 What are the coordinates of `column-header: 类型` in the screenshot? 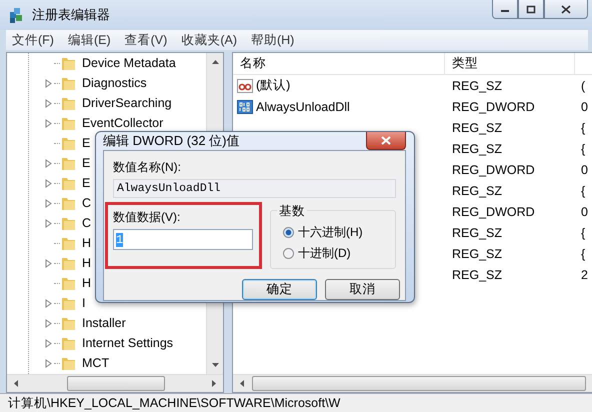 It's located at (510, 63).